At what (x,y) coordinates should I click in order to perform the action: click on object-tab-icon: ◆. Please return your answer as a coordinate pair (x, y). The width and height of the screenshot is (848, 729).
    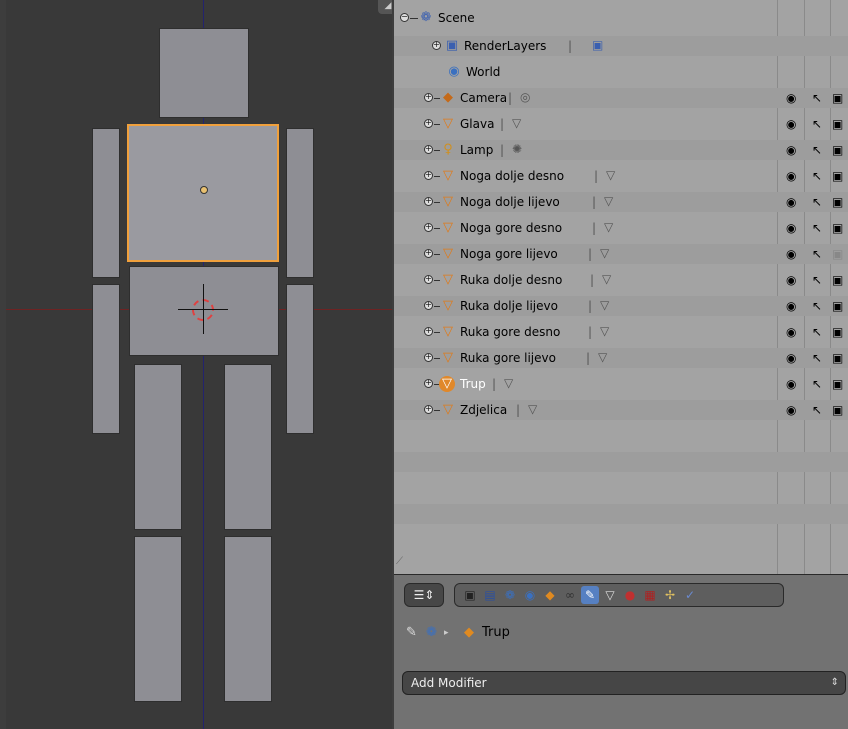
    Looking at the image, I should click on (550, 595).